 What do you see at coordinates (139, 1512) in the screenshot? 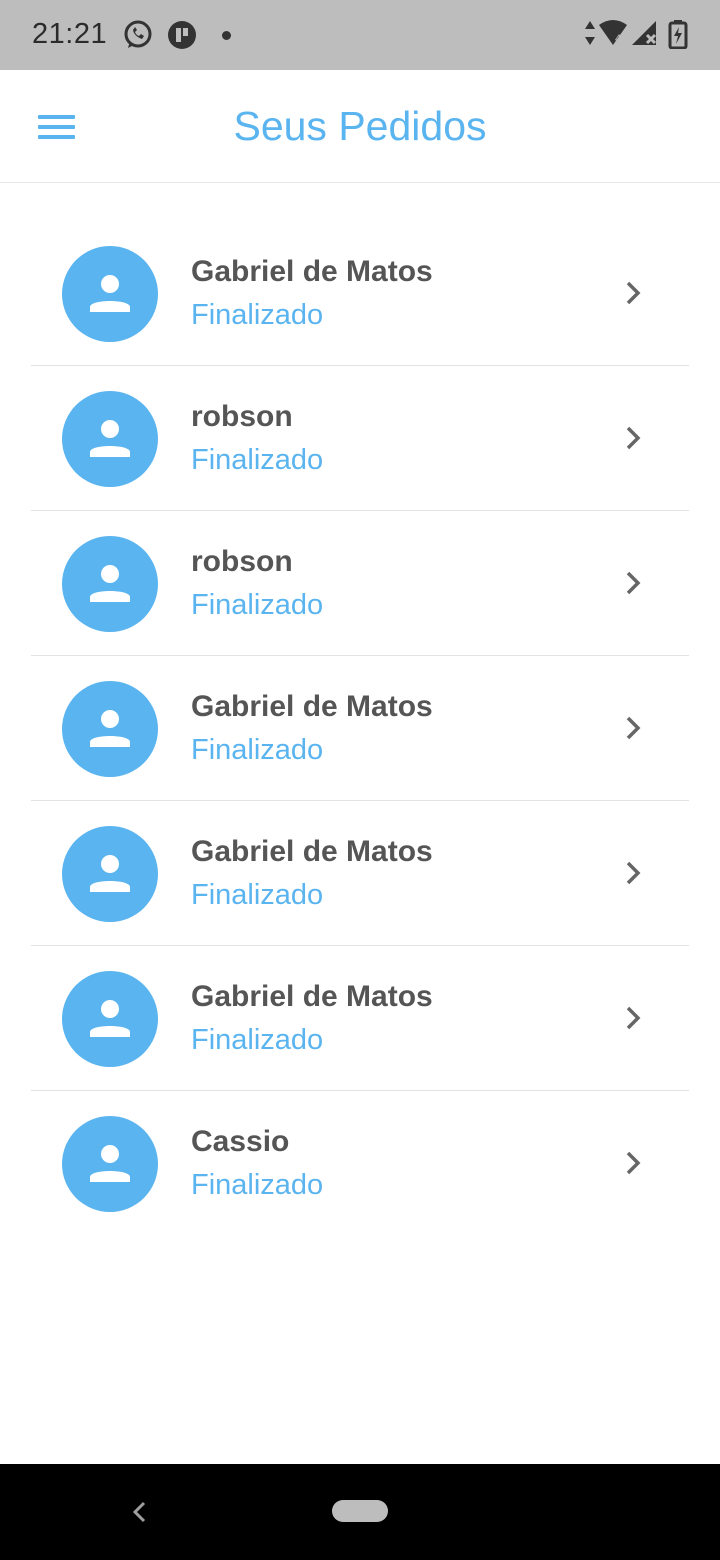
I see `back-icon` at bounding box center [139, 1512].